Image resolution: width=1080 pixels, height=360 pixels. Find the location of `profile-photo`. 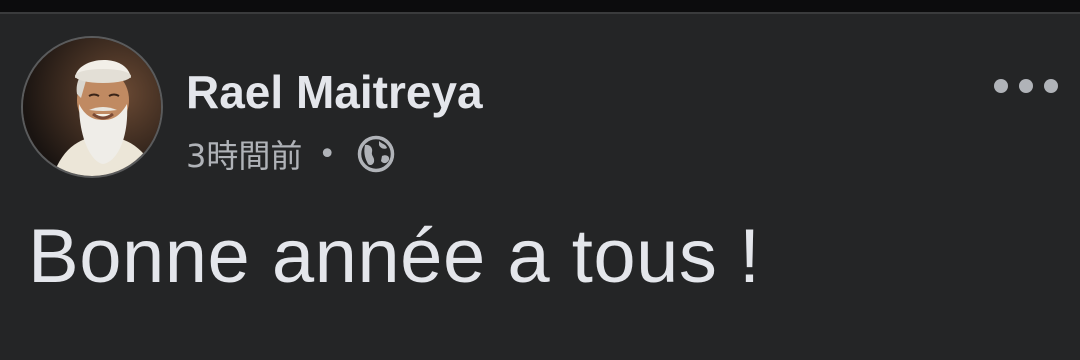

profile-photo is located at coordinates (92, 107).